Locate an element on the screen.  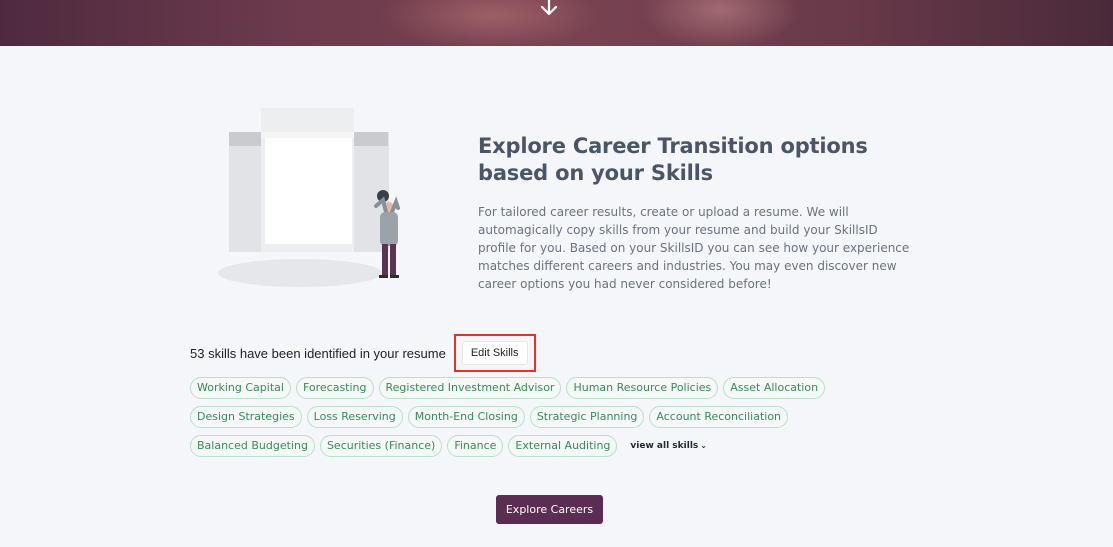
highlight-box: Edit Skills is located at coordinates (494, 353).